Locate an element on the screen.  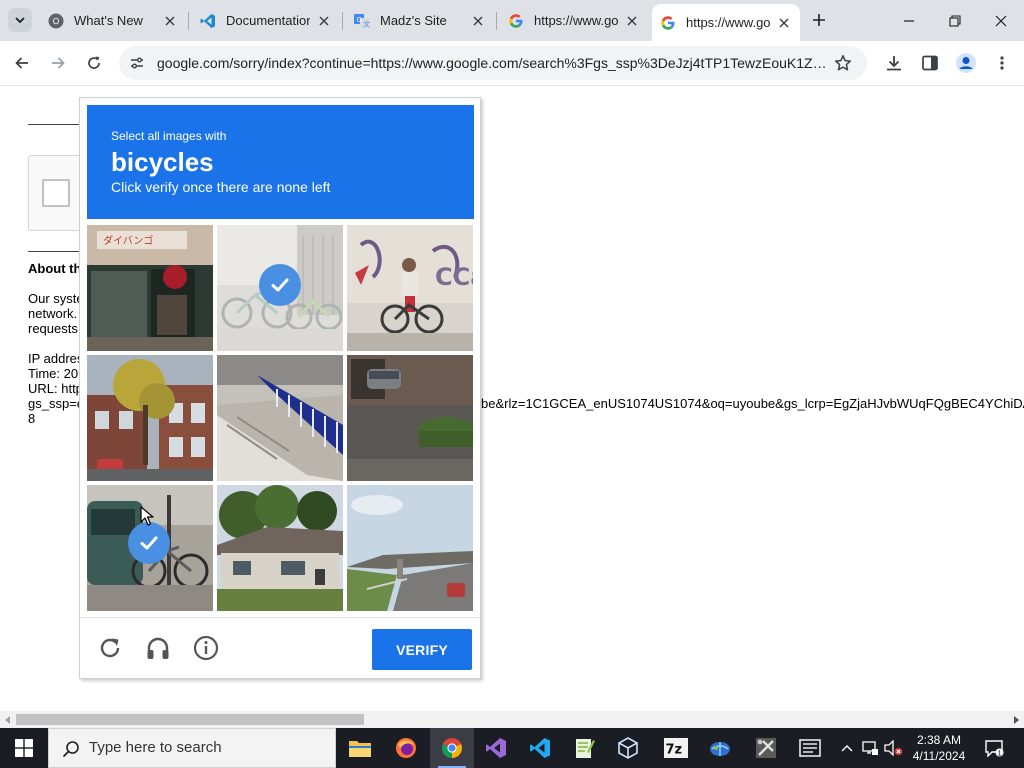
tab-google-1: https://www.google. is located at coordinates (574, 20).